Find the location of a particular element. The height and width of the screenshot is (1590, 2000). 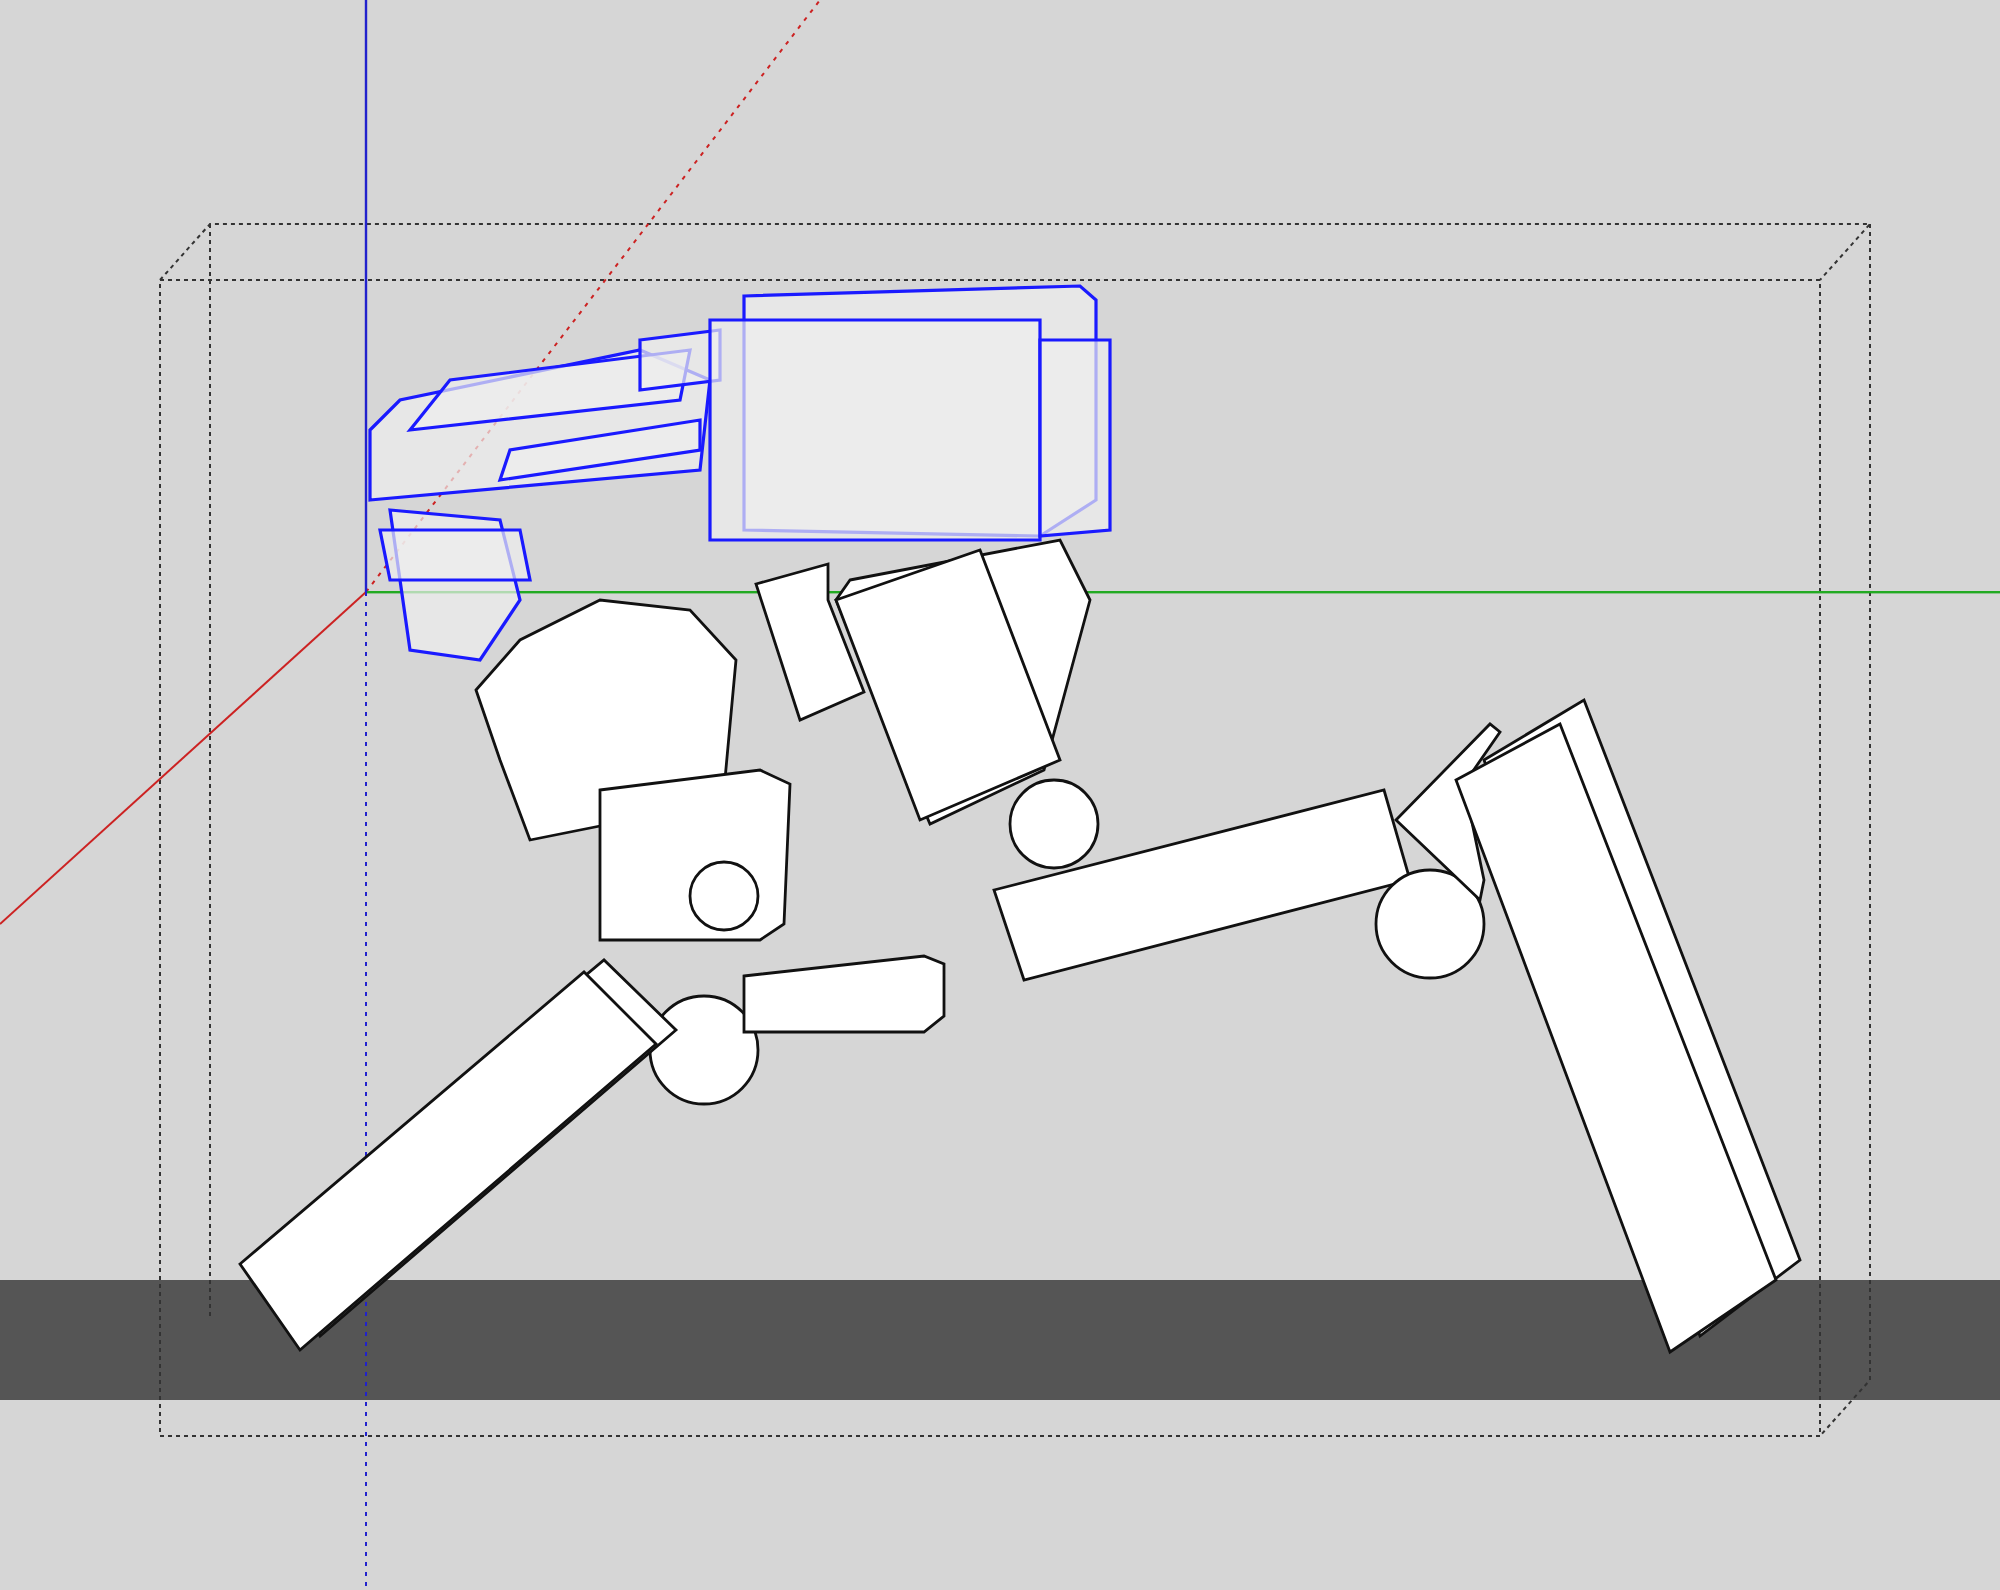

robot-shoulder-part is located at coordinates (810, 642).